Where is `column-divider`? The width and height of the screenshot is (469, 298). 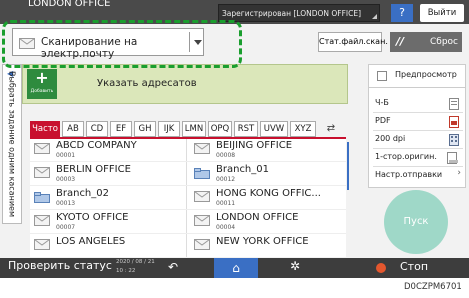 column-divider is located at coordinates (186, 198).